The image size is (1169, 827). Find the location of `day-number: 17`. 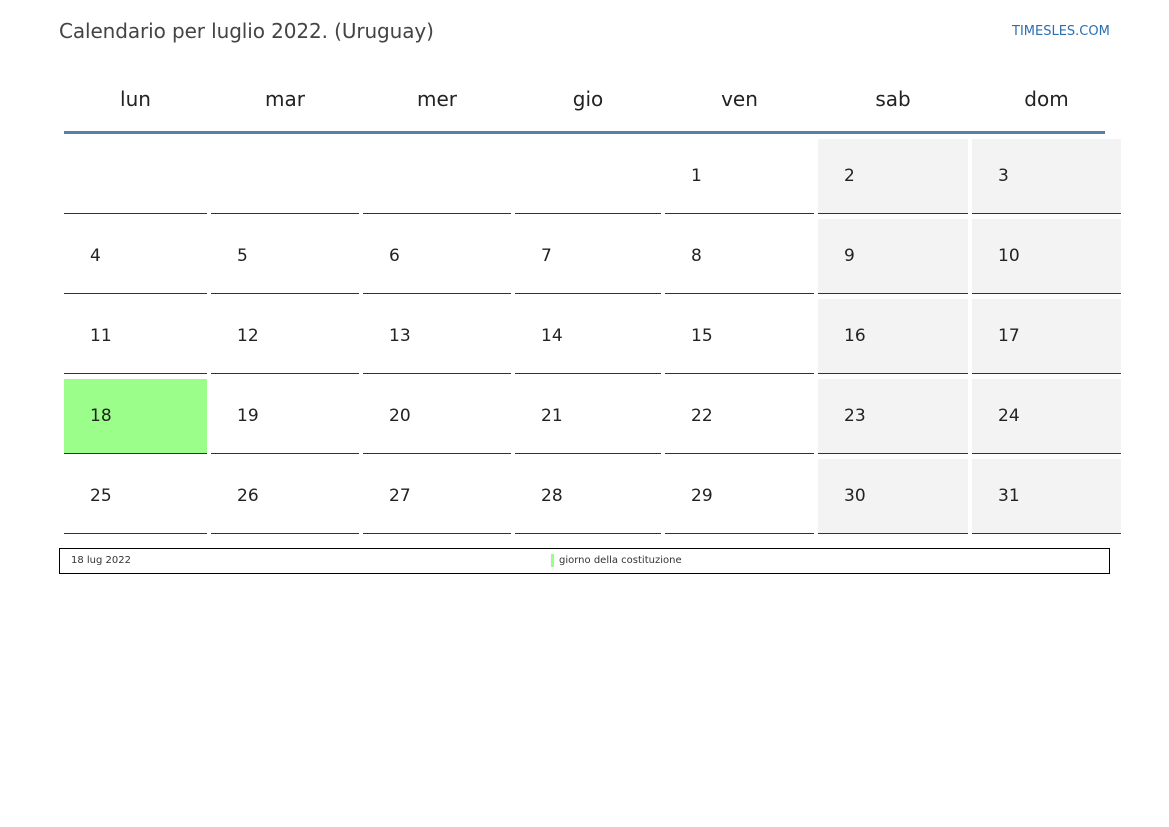

day-number: 17 is located at coordinates (1009, 336).